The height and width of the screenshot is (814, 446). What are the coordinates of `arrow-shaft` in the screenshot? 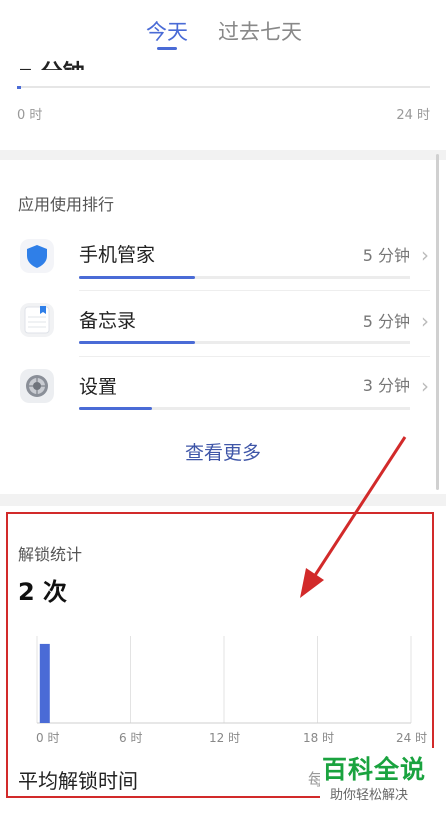 It's located at (358, 508).